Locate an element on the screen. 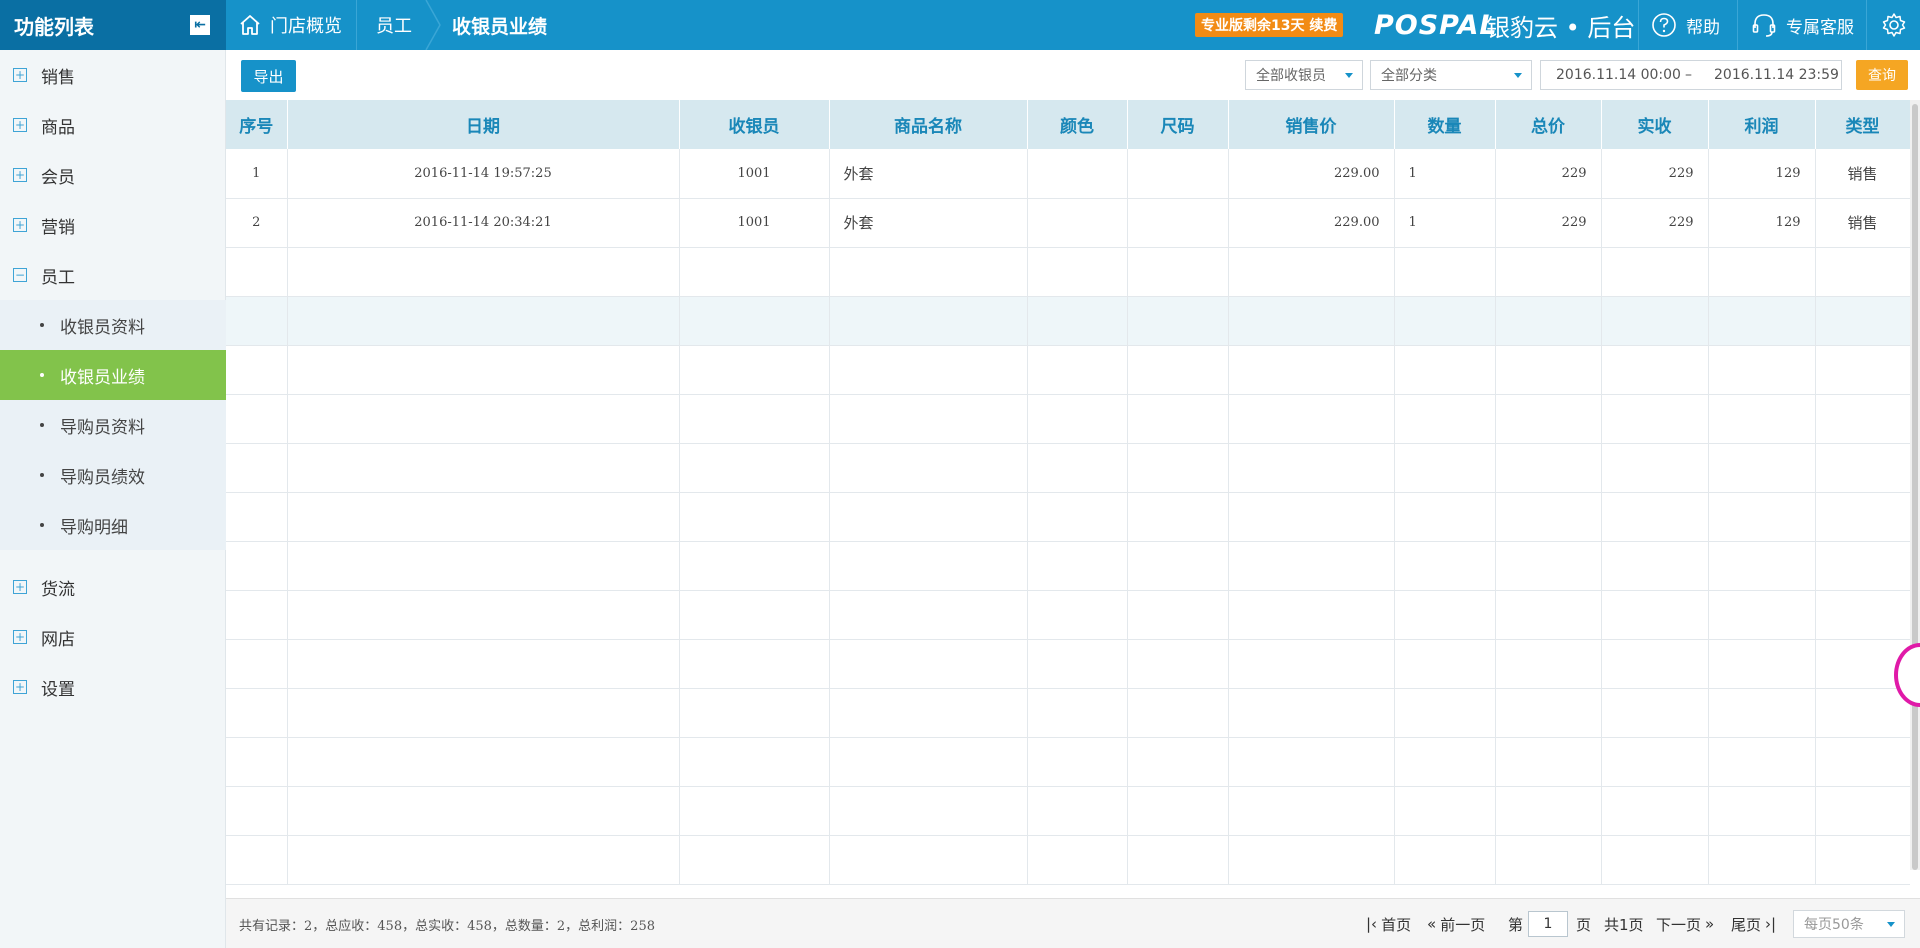 Image resolution: width=1920 pixels, height=948 pixels. sidebar-subitem-cashier-performance: 收银员业绩 is located at coordinates (113, 375).